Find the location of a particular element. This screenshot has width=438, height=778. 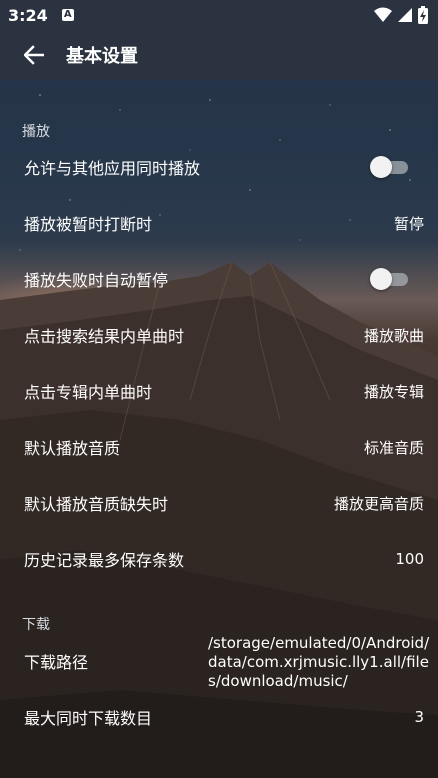

setting-value: 播放专辑 is located at coordinates (393, 391).